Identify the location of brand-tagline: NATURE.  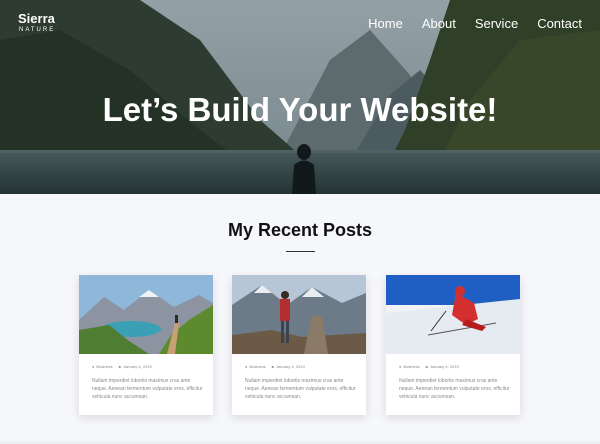
(37, 30).